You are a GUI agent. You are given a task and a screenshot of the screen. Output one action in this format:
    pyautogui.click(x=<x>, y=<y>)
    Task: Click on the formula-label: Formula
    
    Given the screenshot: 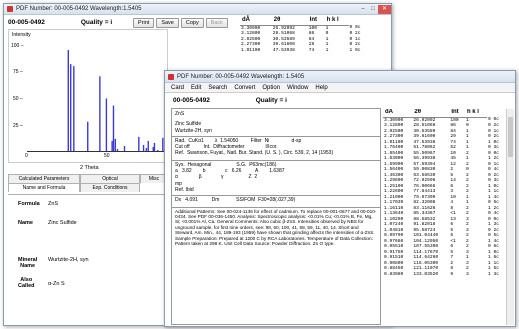 What is the action you would take?
    pyautogui.click(x=29, y=204)
    